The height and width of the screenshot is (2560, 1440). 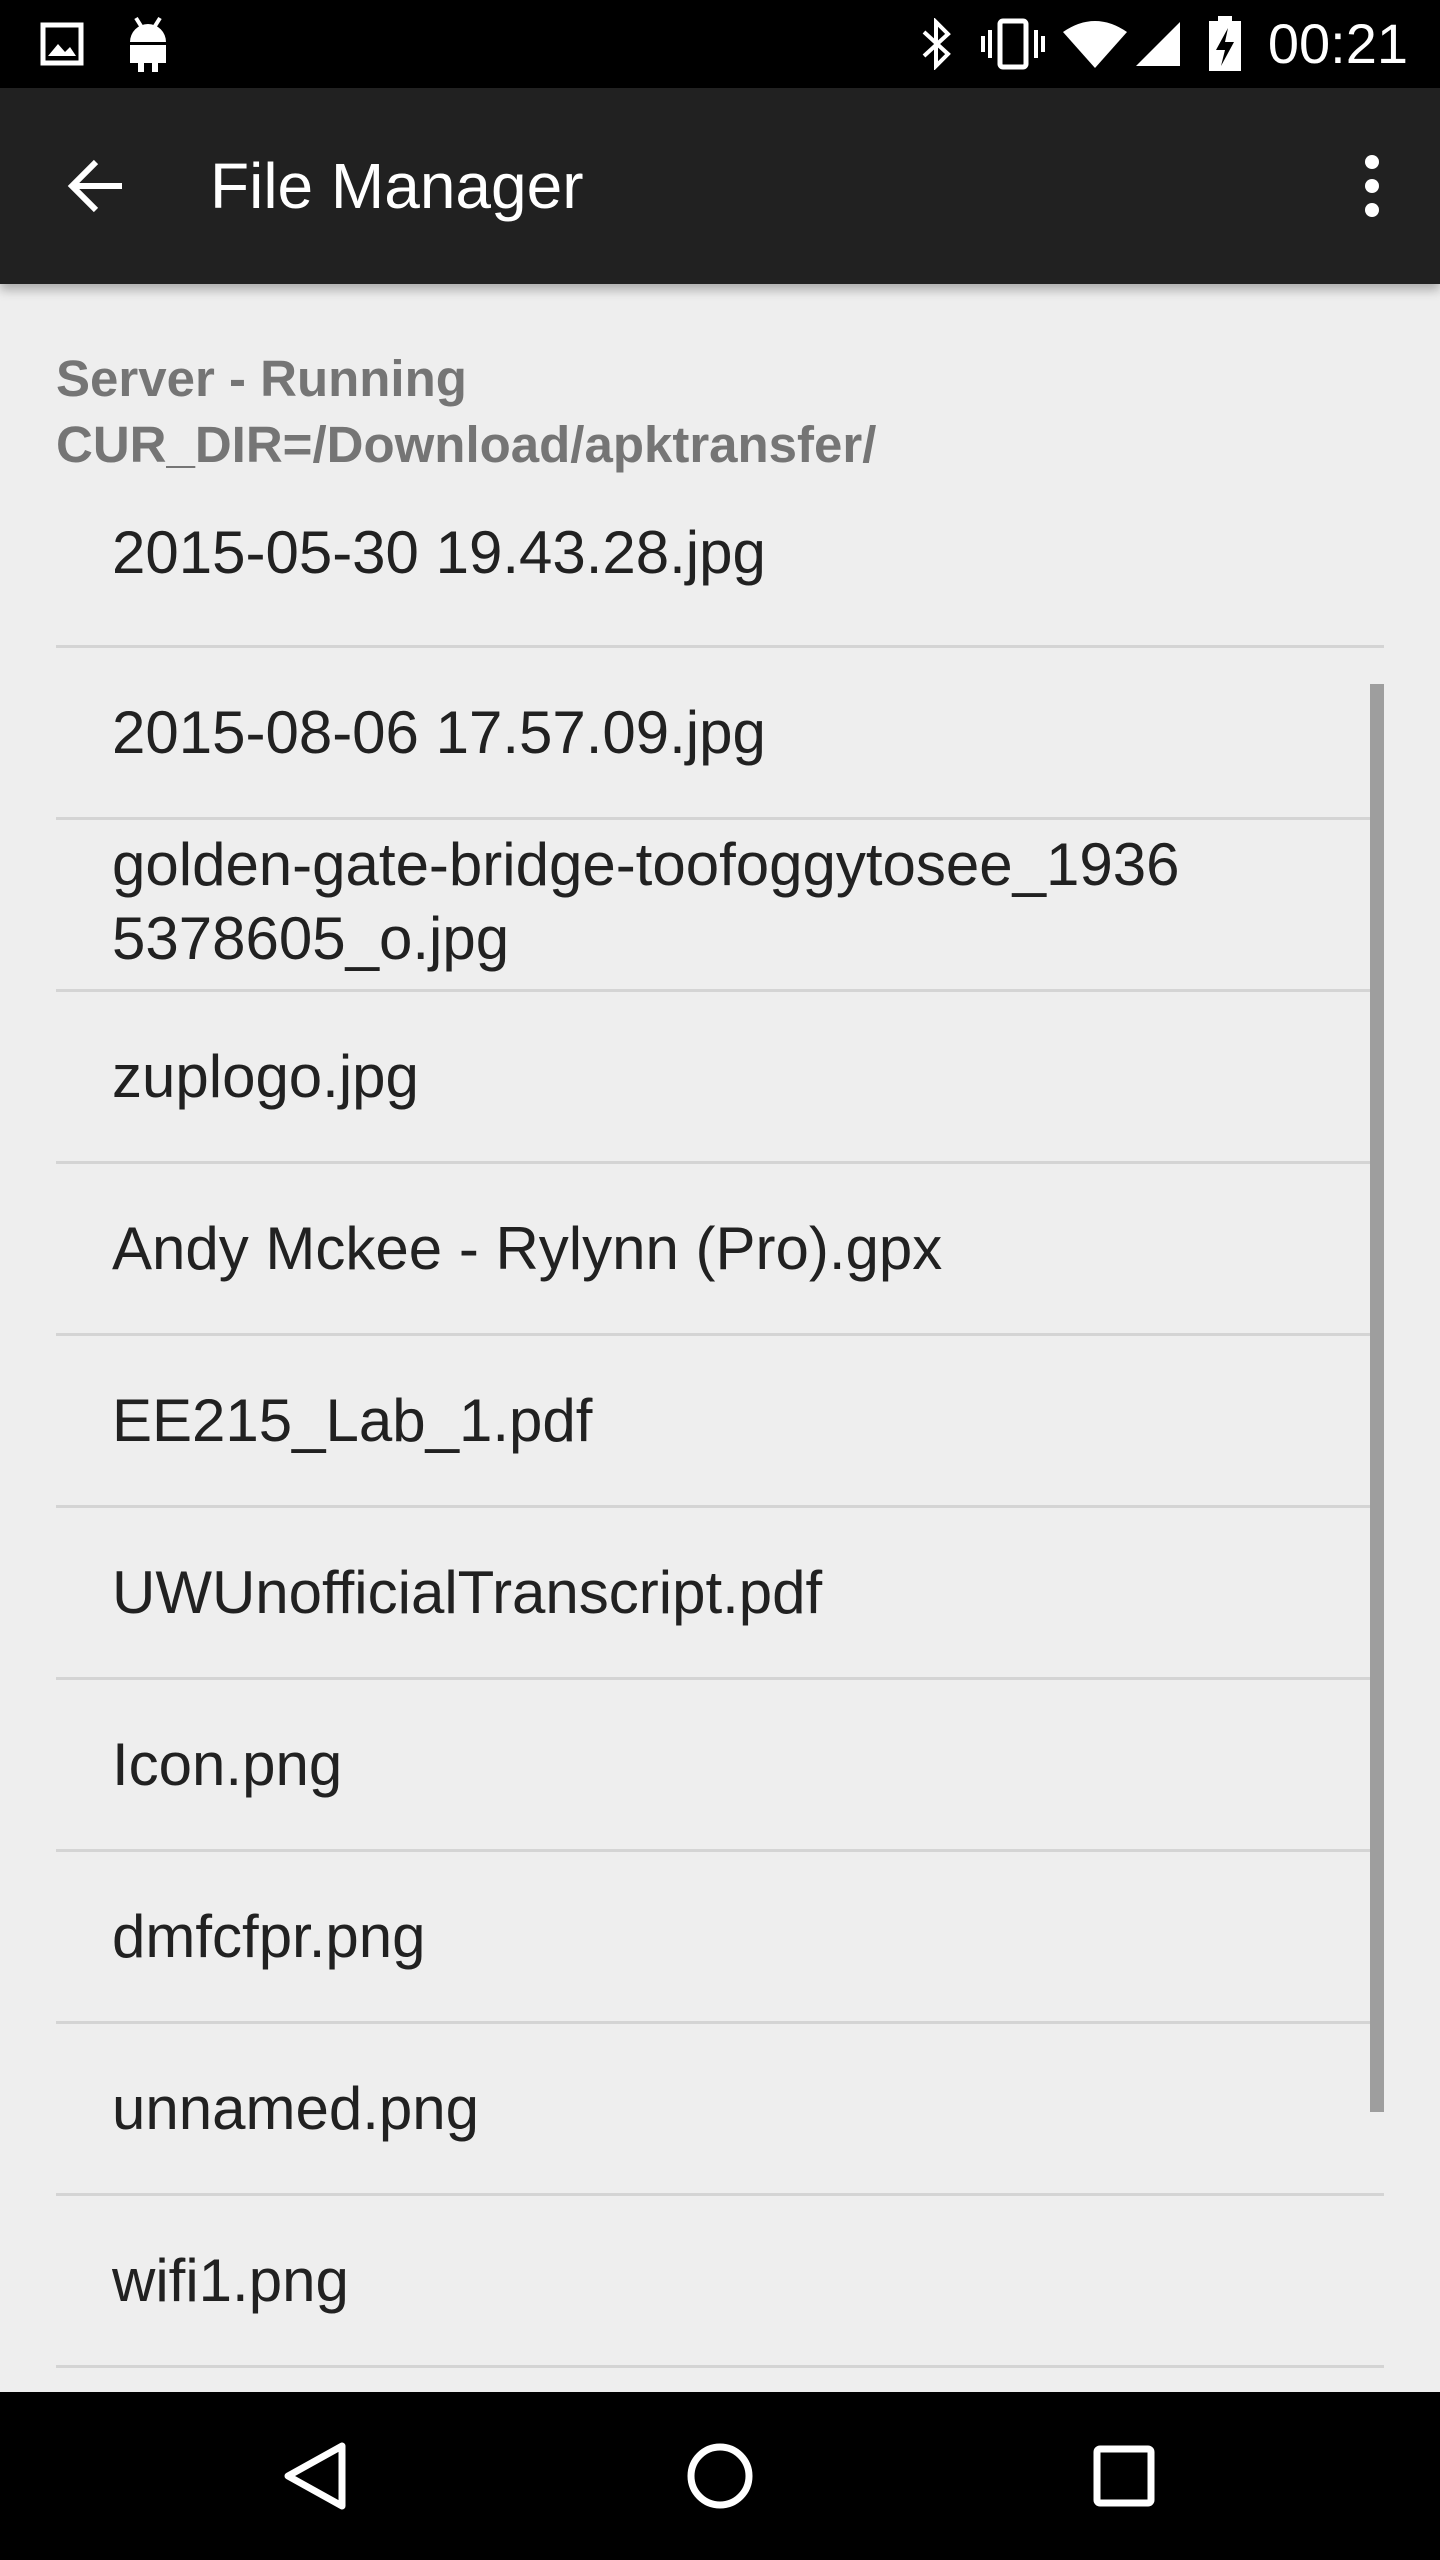 I want to click on file-item: zuplogo.jpg, so click(x=720, y=1078).